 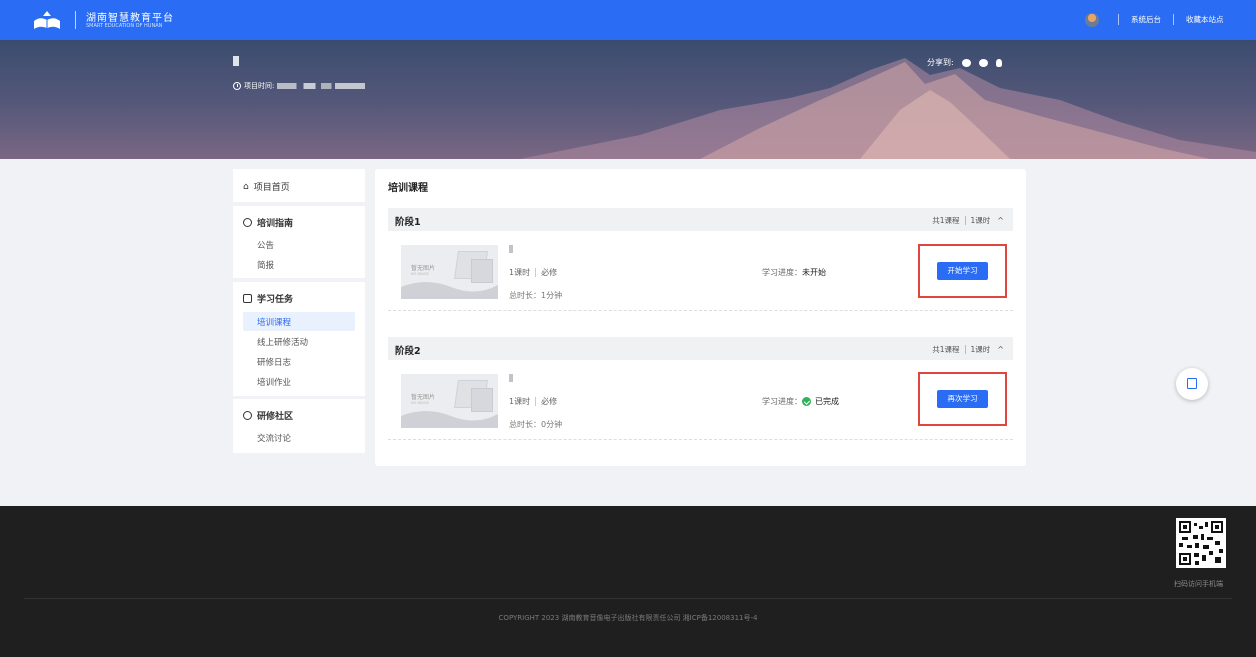 I want to click on stage-header: 阶段1 共1课程 1课时 ^, so click(x=700, y=219).